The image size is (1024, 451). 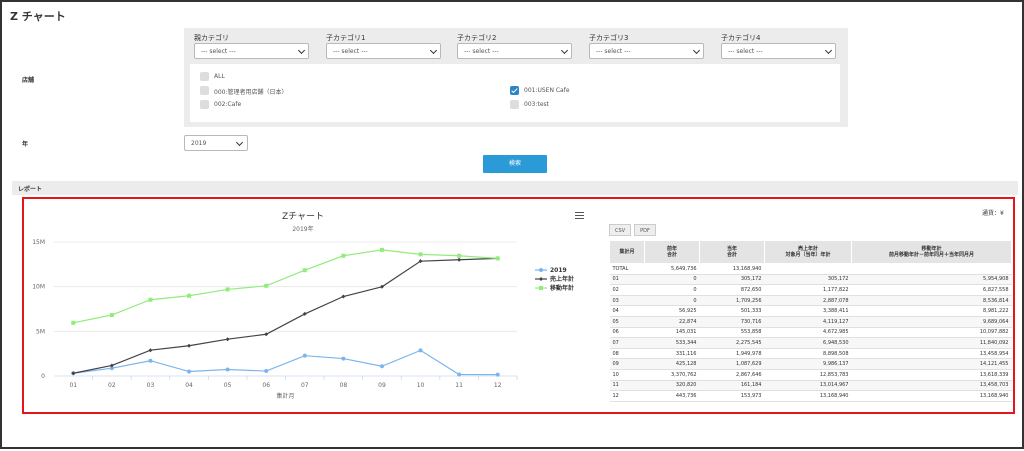 I want to click on child-category3-value: --- select ---, so click(x=613, y=51).